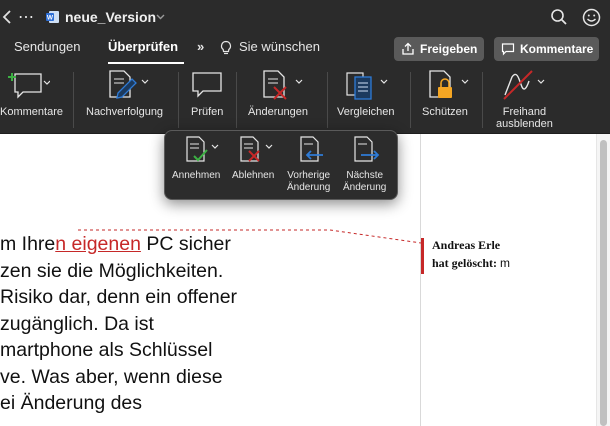 This screenshot has width=610, height=426. What do you see at coordinates (250, 236) in the screenshot?
I see `comment-connector-line` at bounding box center [250, 236].